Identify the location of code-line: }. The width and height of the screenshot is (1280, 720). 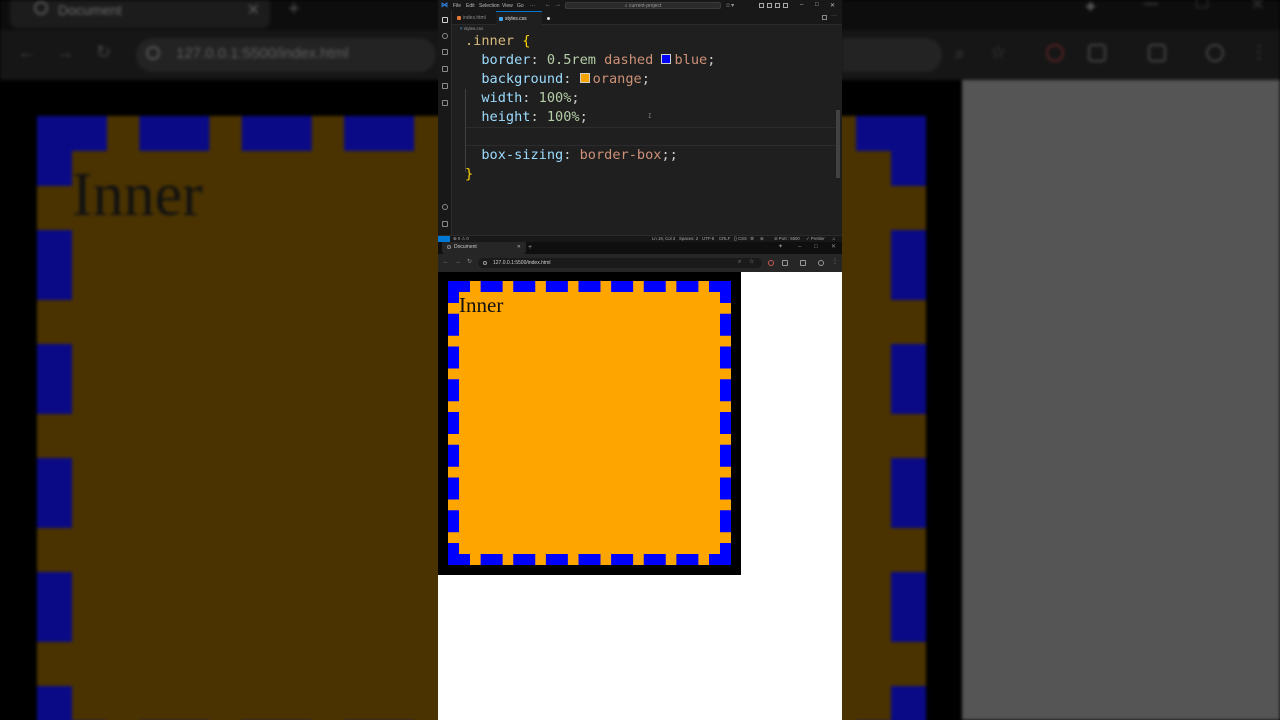
(469, 174).